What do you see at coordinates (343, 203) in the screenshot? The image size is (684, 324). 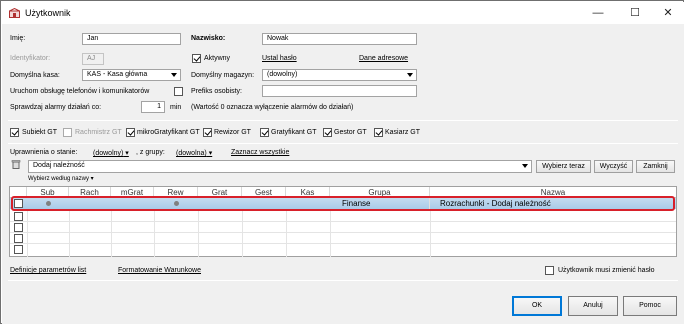 I see `highlight-frame` at bounding box center [343, 203].